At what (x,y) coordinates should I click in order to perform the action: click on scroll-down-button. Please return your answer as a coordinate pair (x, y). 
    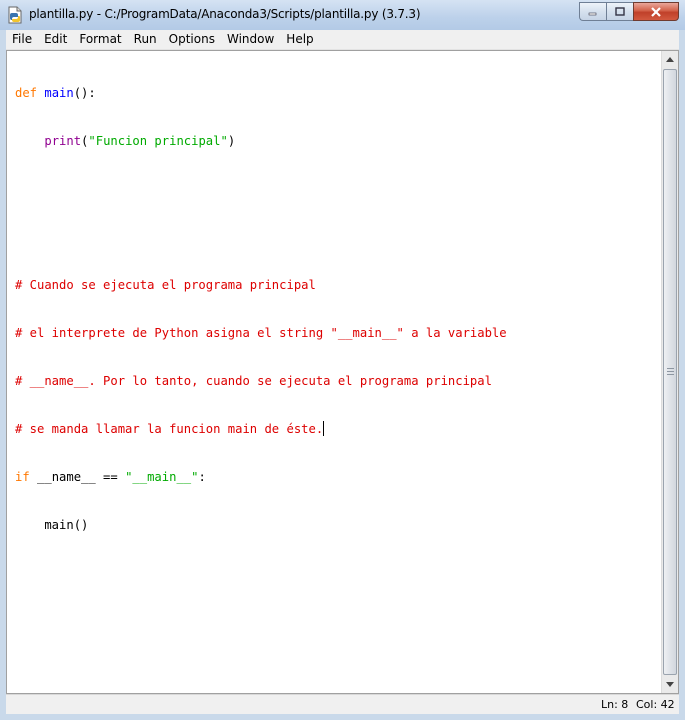
    Looking at the image, I should click on (670, 684).